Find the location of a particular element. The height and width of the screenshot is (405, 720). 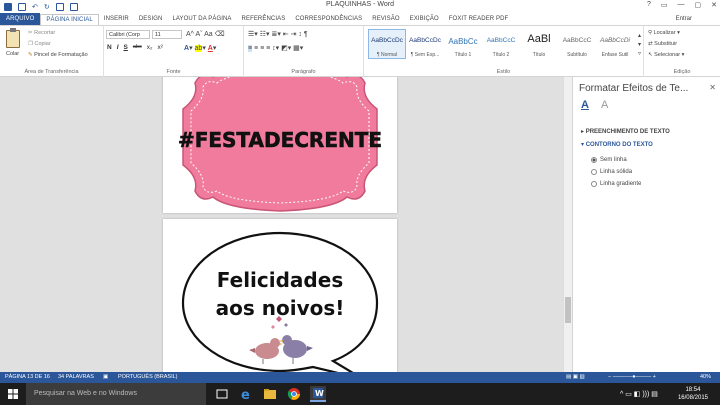

maximize-button: ▢ is located at coordinates (698, 5).